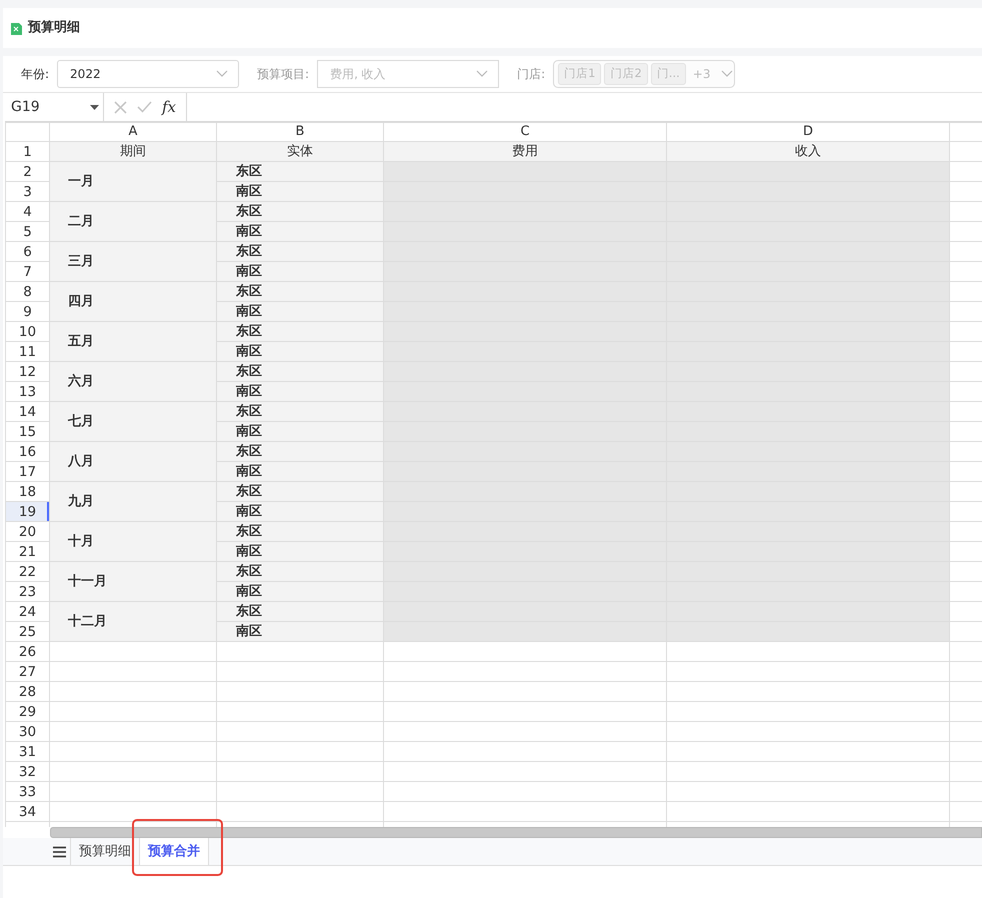 This screenshot has width=982, height=898. Describe the element at coordinates (28, 172) in the screenshot. I see `row-header: 2` at that location.